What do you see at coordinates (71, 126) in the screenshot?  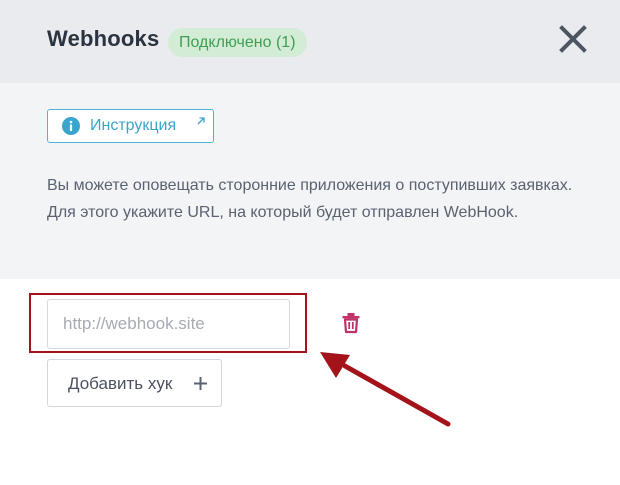 I see `info-icon` at bounding box center [71, 126].